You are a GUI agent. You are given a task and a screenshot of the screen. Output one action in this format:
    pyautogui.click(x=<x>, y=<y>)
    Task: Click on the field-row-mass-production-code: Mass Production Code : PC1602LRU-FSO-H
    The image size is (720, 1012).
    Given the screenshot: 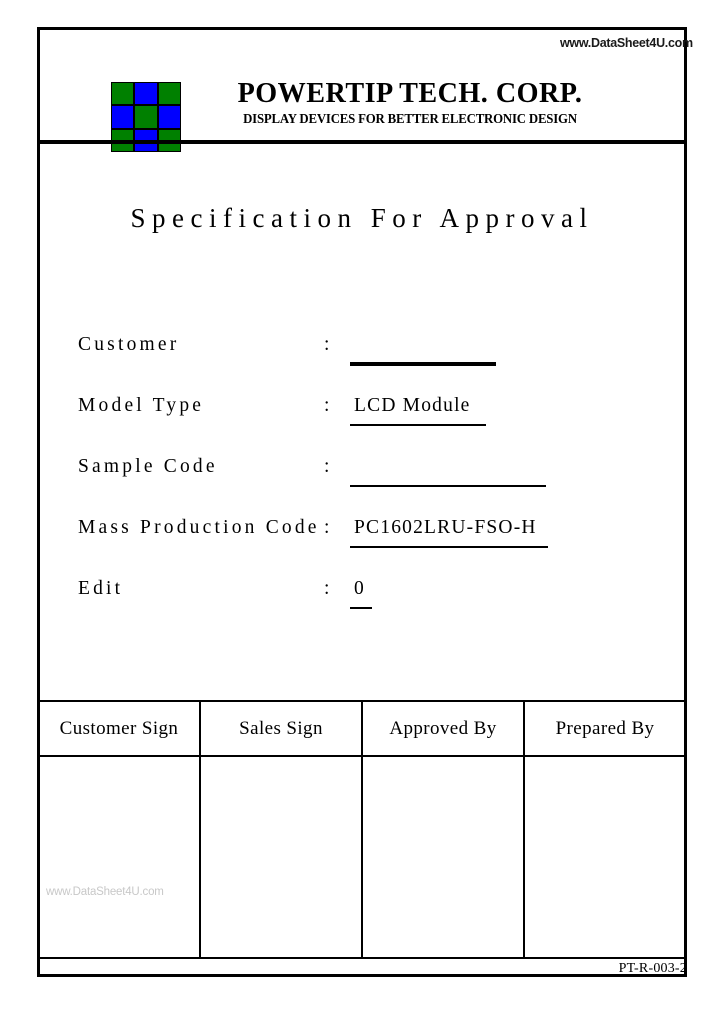 What is the action you would take?
    pyautogui.click(x=368, y=547)
    